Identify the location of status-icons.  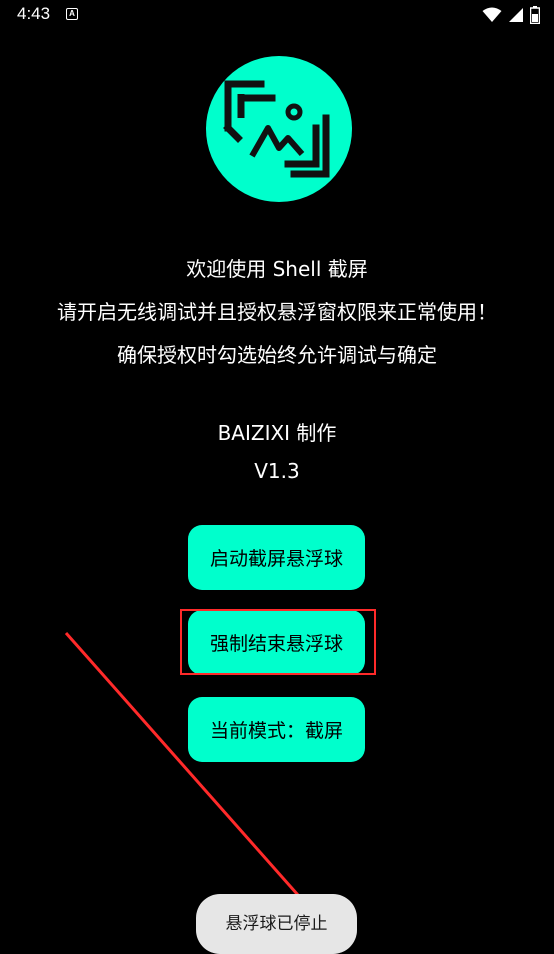
(511, 15).